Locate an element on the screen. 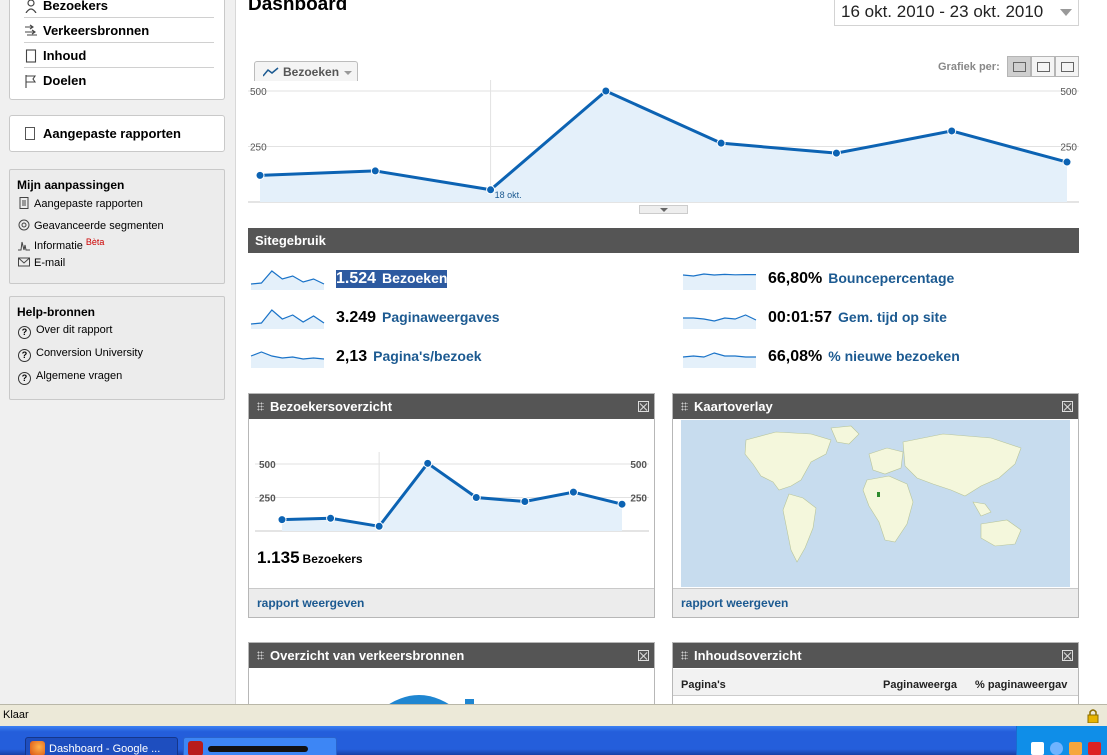  beta-badge: Bèta is located at coordinates (95, 242).